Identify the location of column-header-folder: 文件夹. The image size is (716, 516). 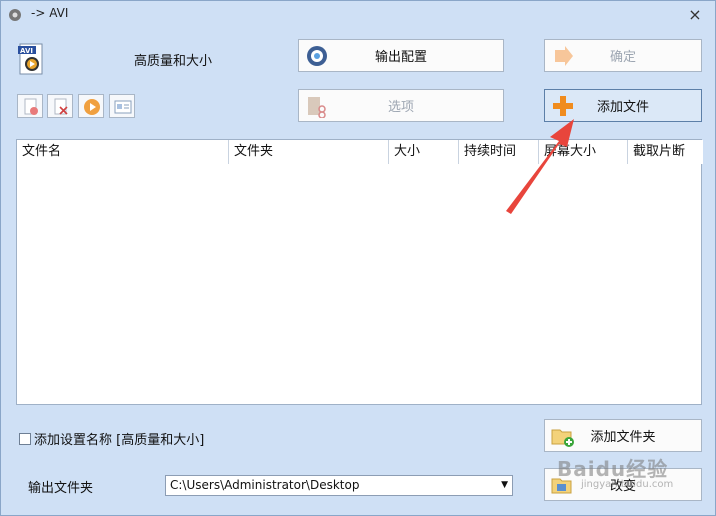
(309, 152).